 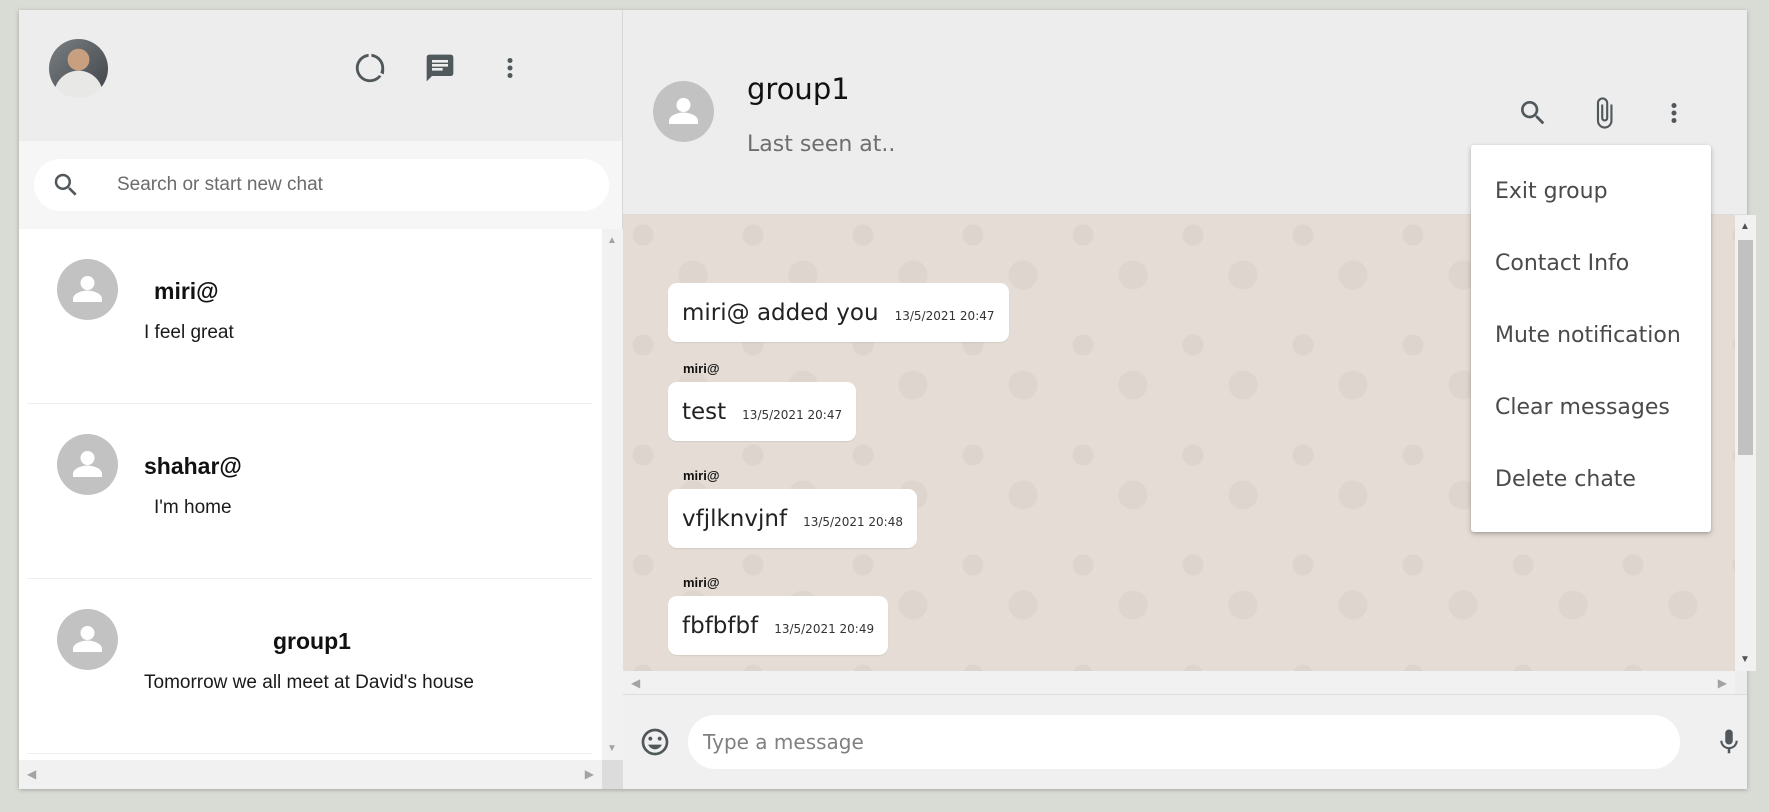 What do you see at coordinates (193, 507) in the screenshot?
I see `chat-last-message: I'm home` at bounding box center [193, 507].